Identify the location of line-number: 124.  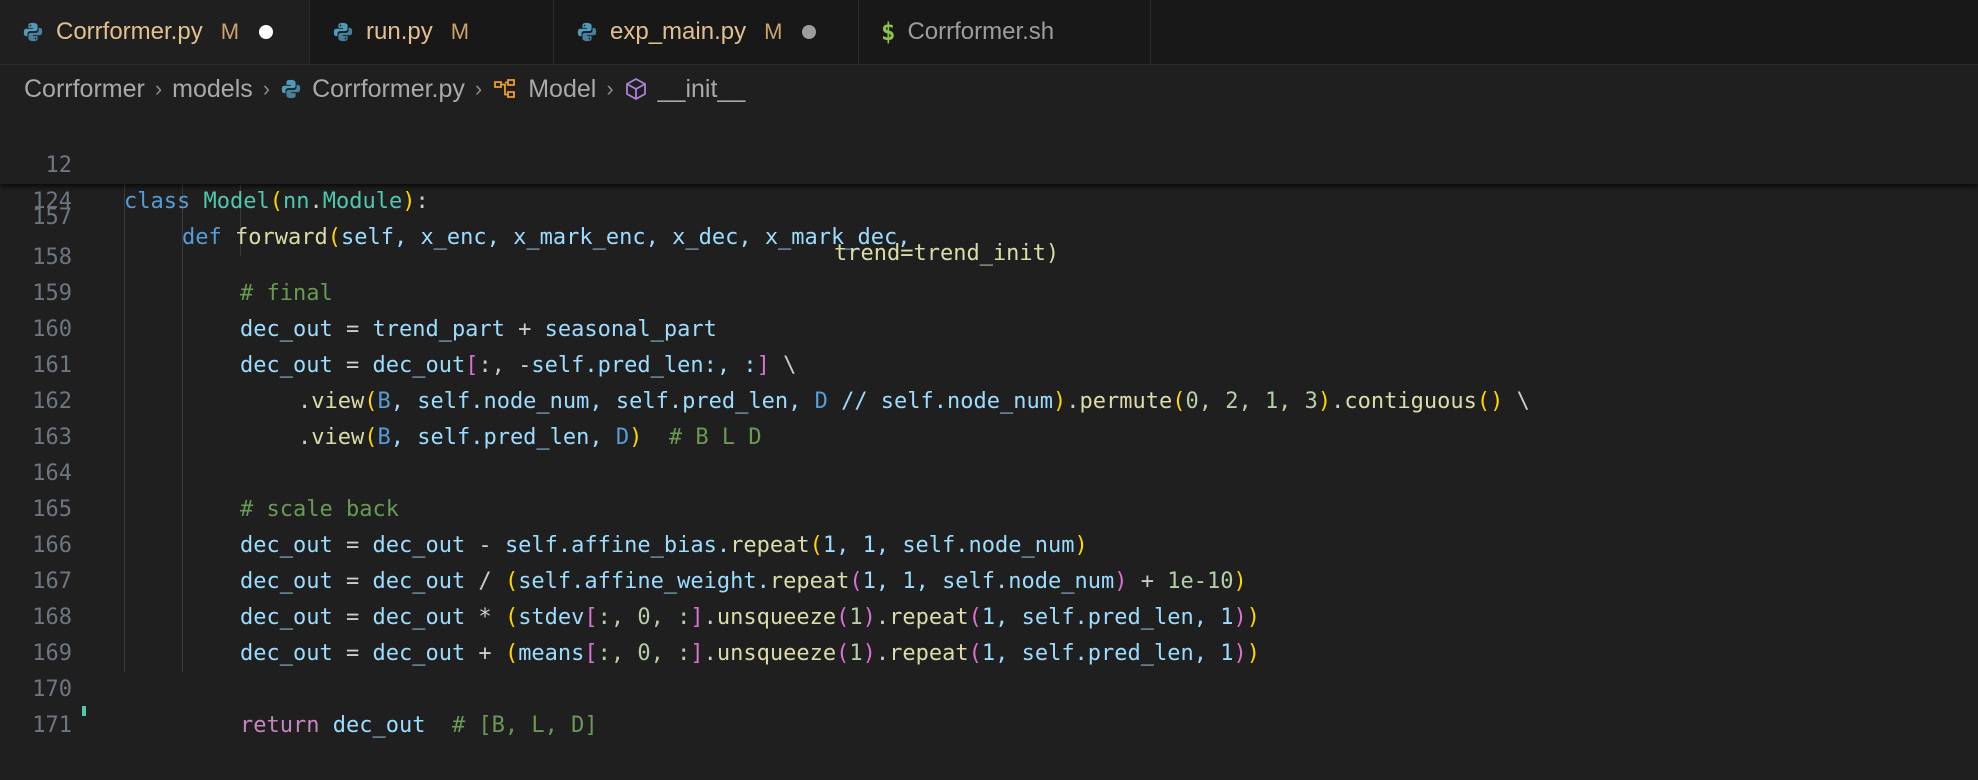
(52, 201).